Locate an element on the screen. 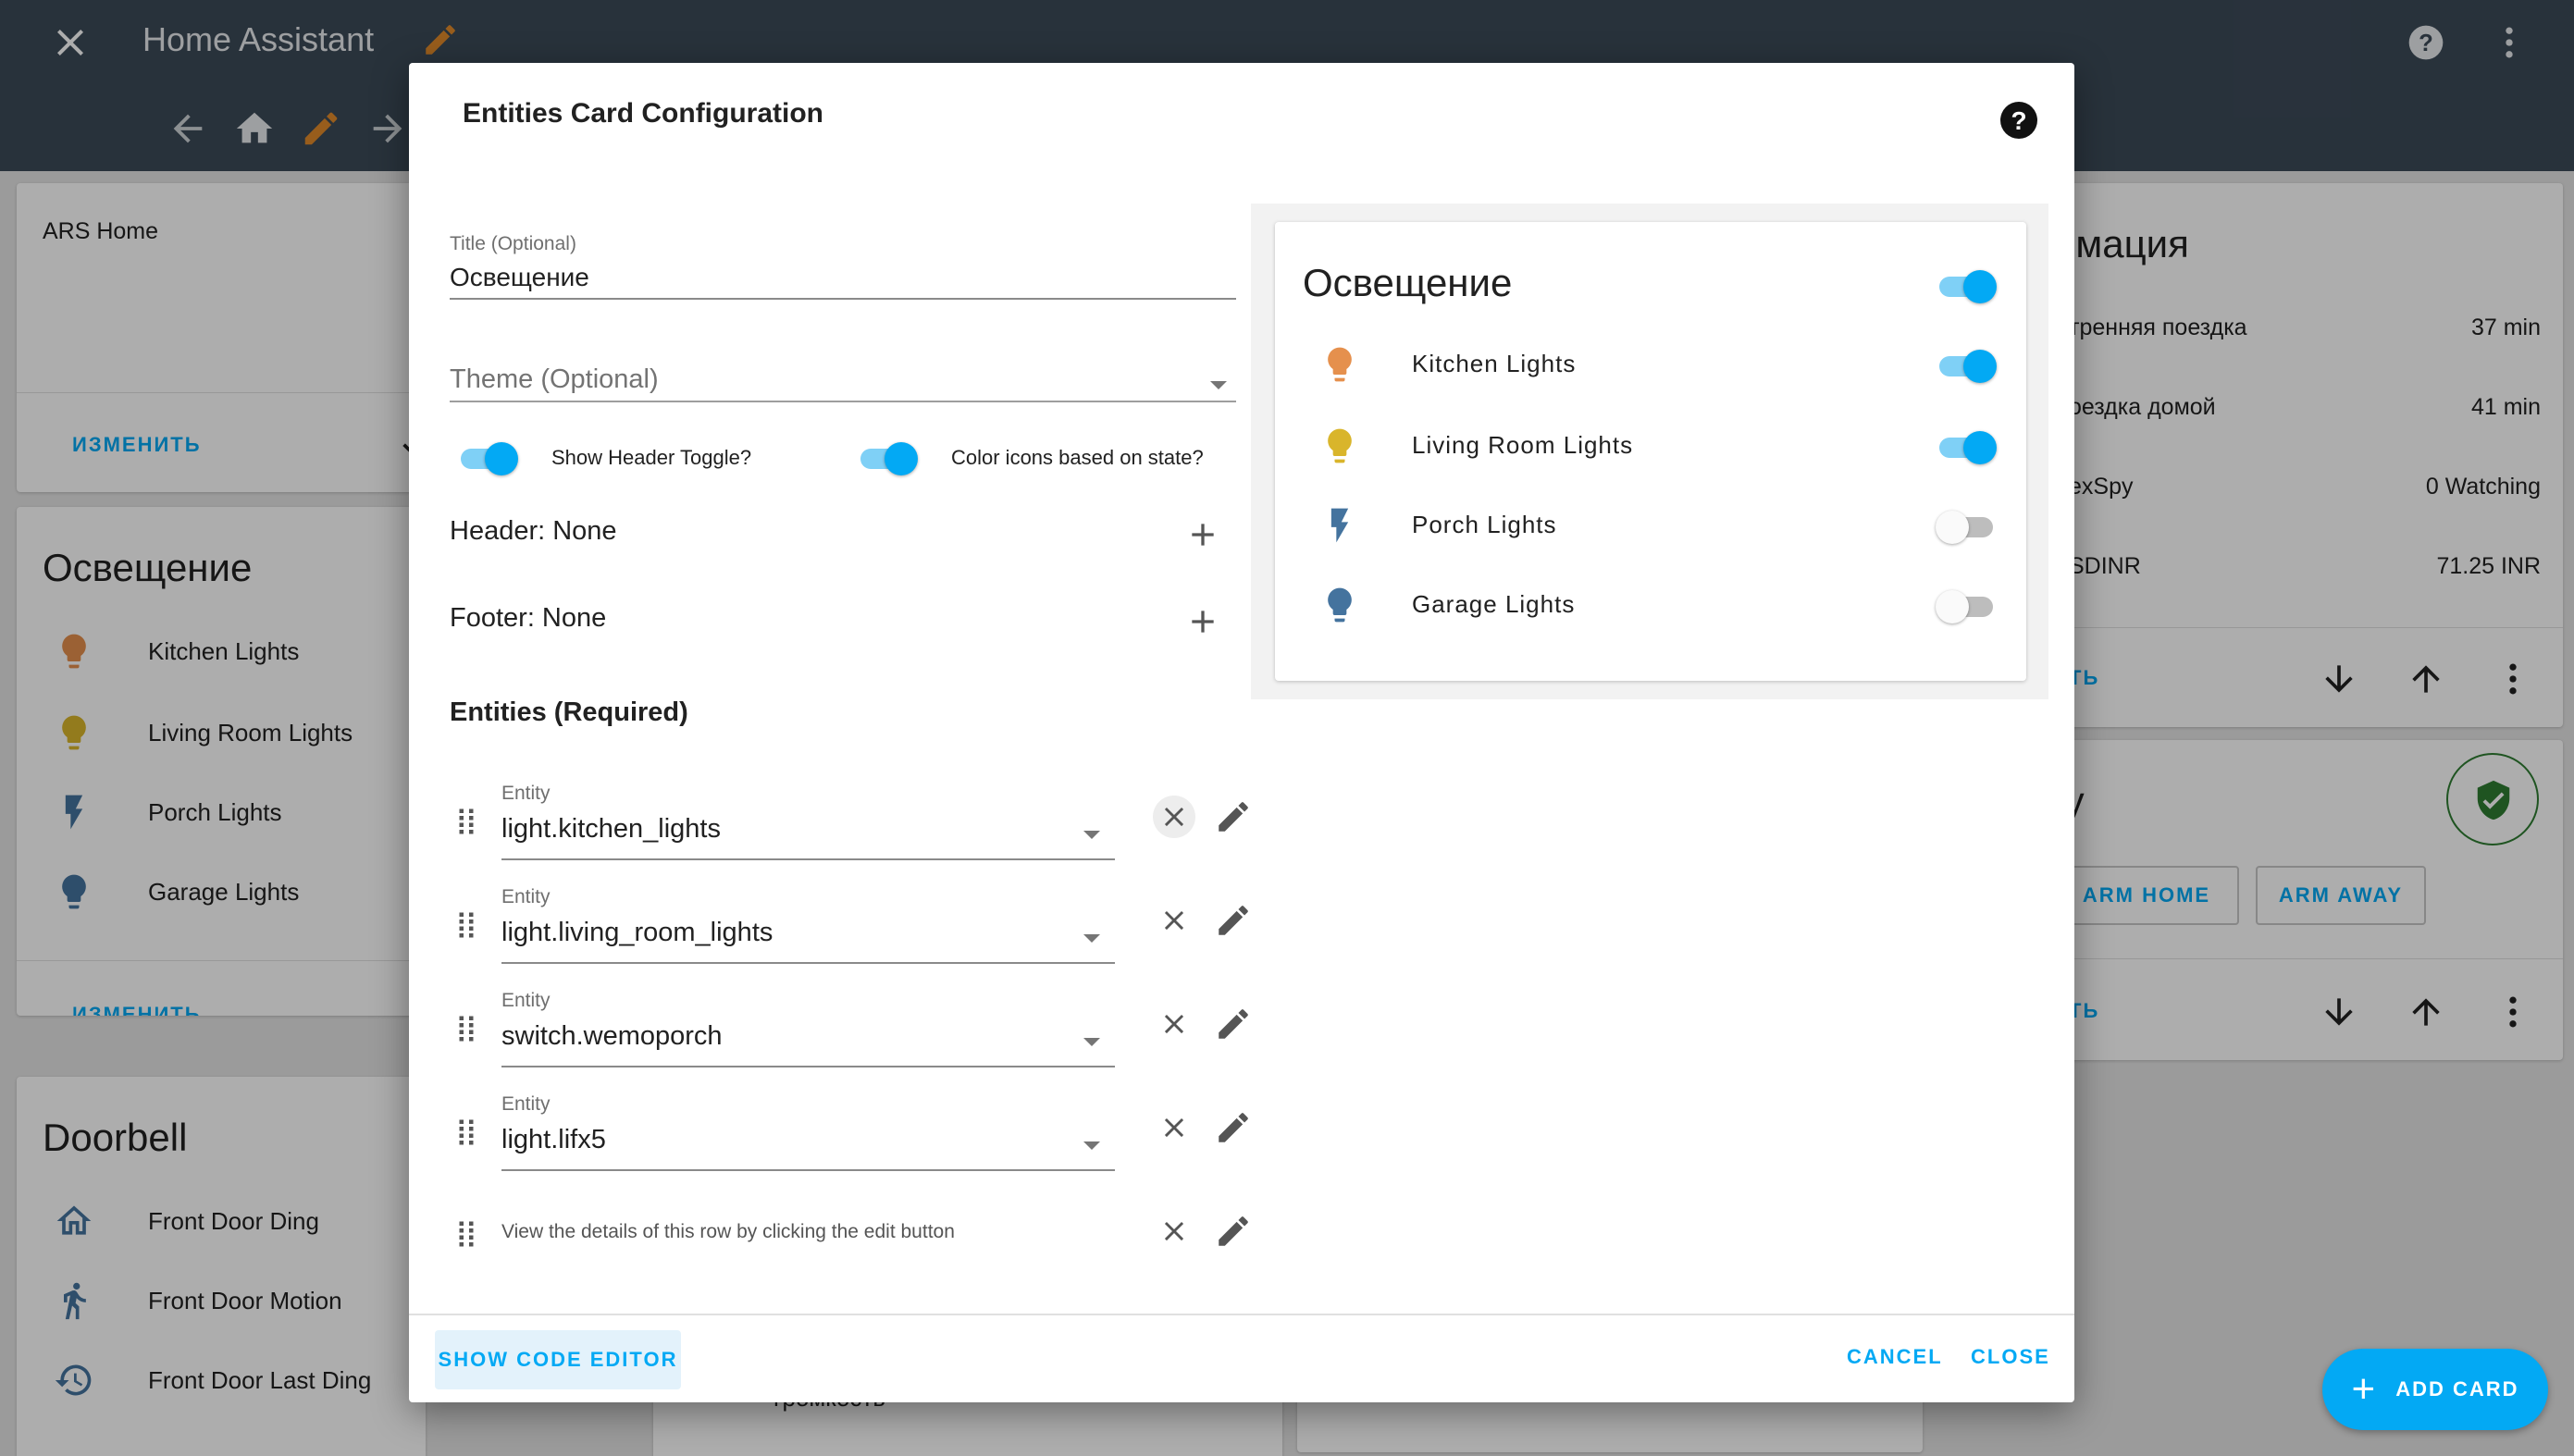  header-row: Header: None is located at coordinates (843, 531).